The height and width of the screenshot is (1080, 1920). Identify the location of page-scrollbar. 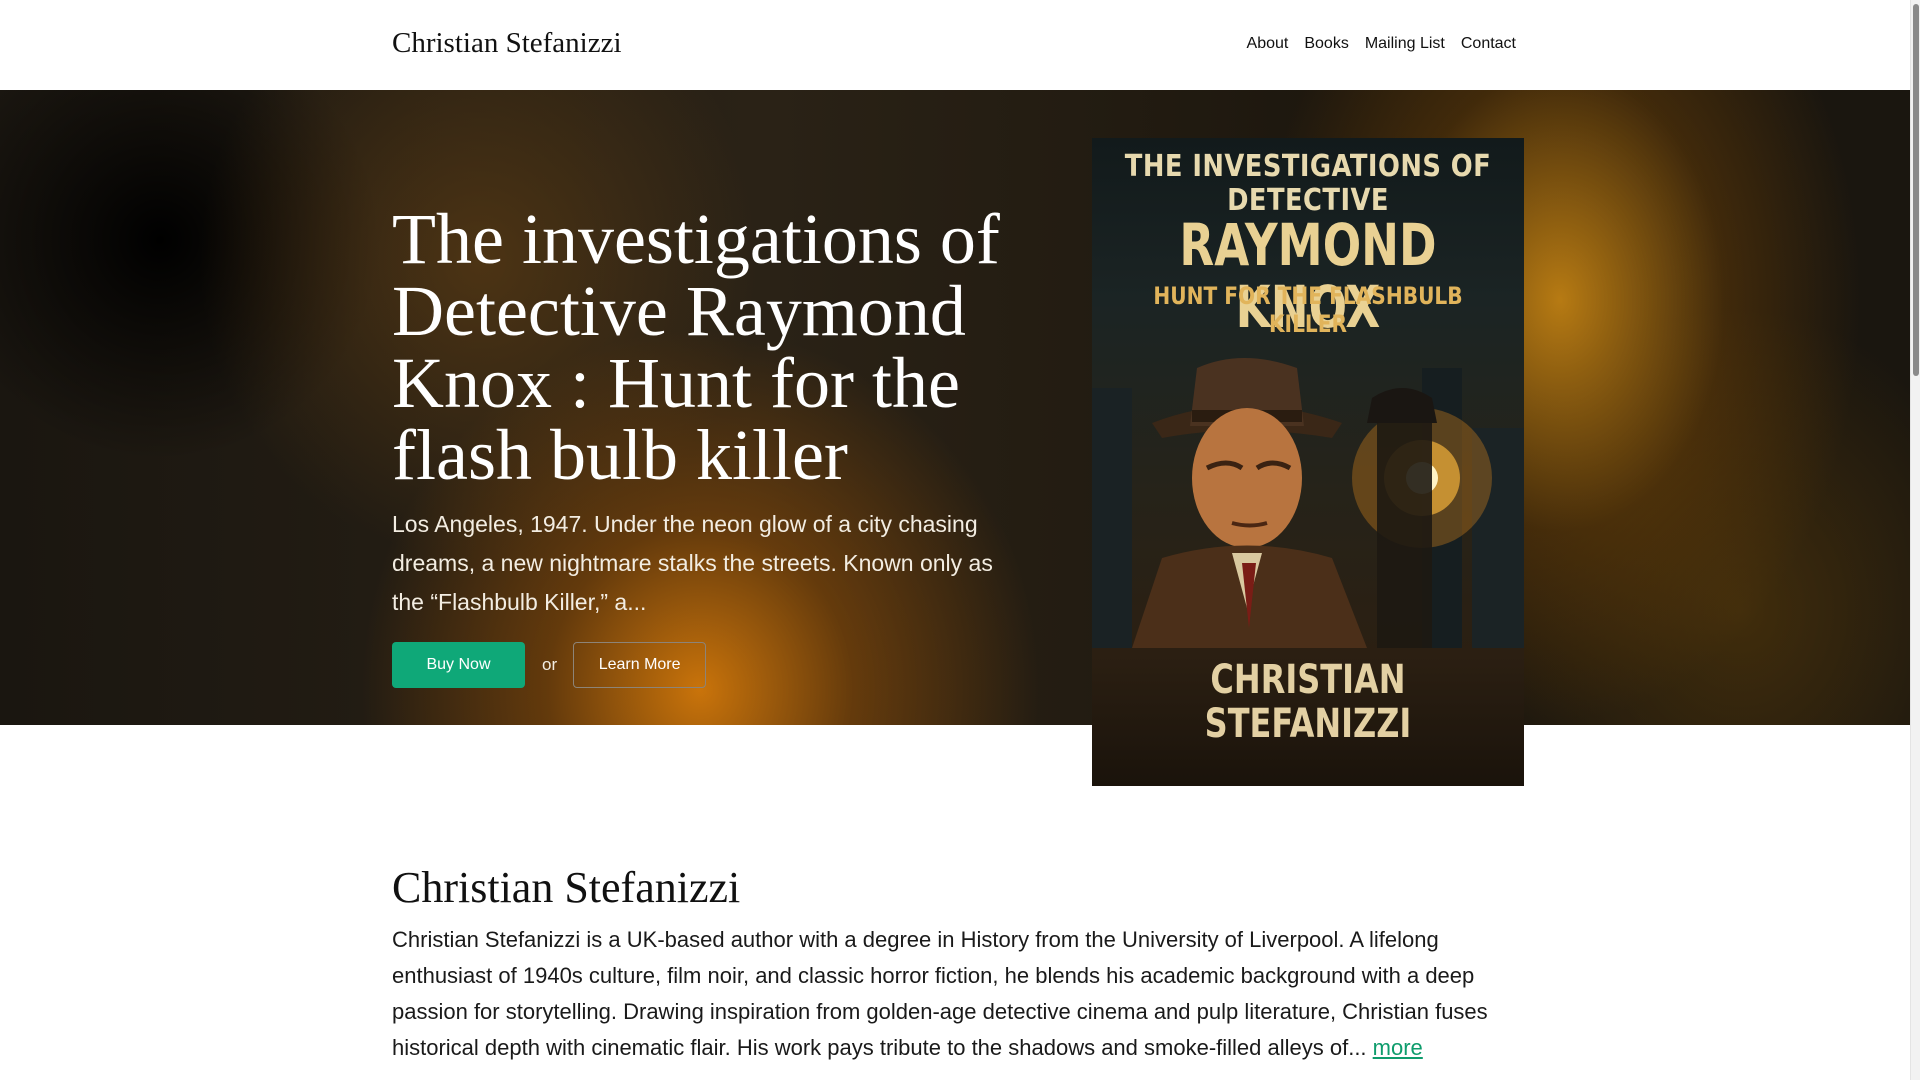
(1915, 540).